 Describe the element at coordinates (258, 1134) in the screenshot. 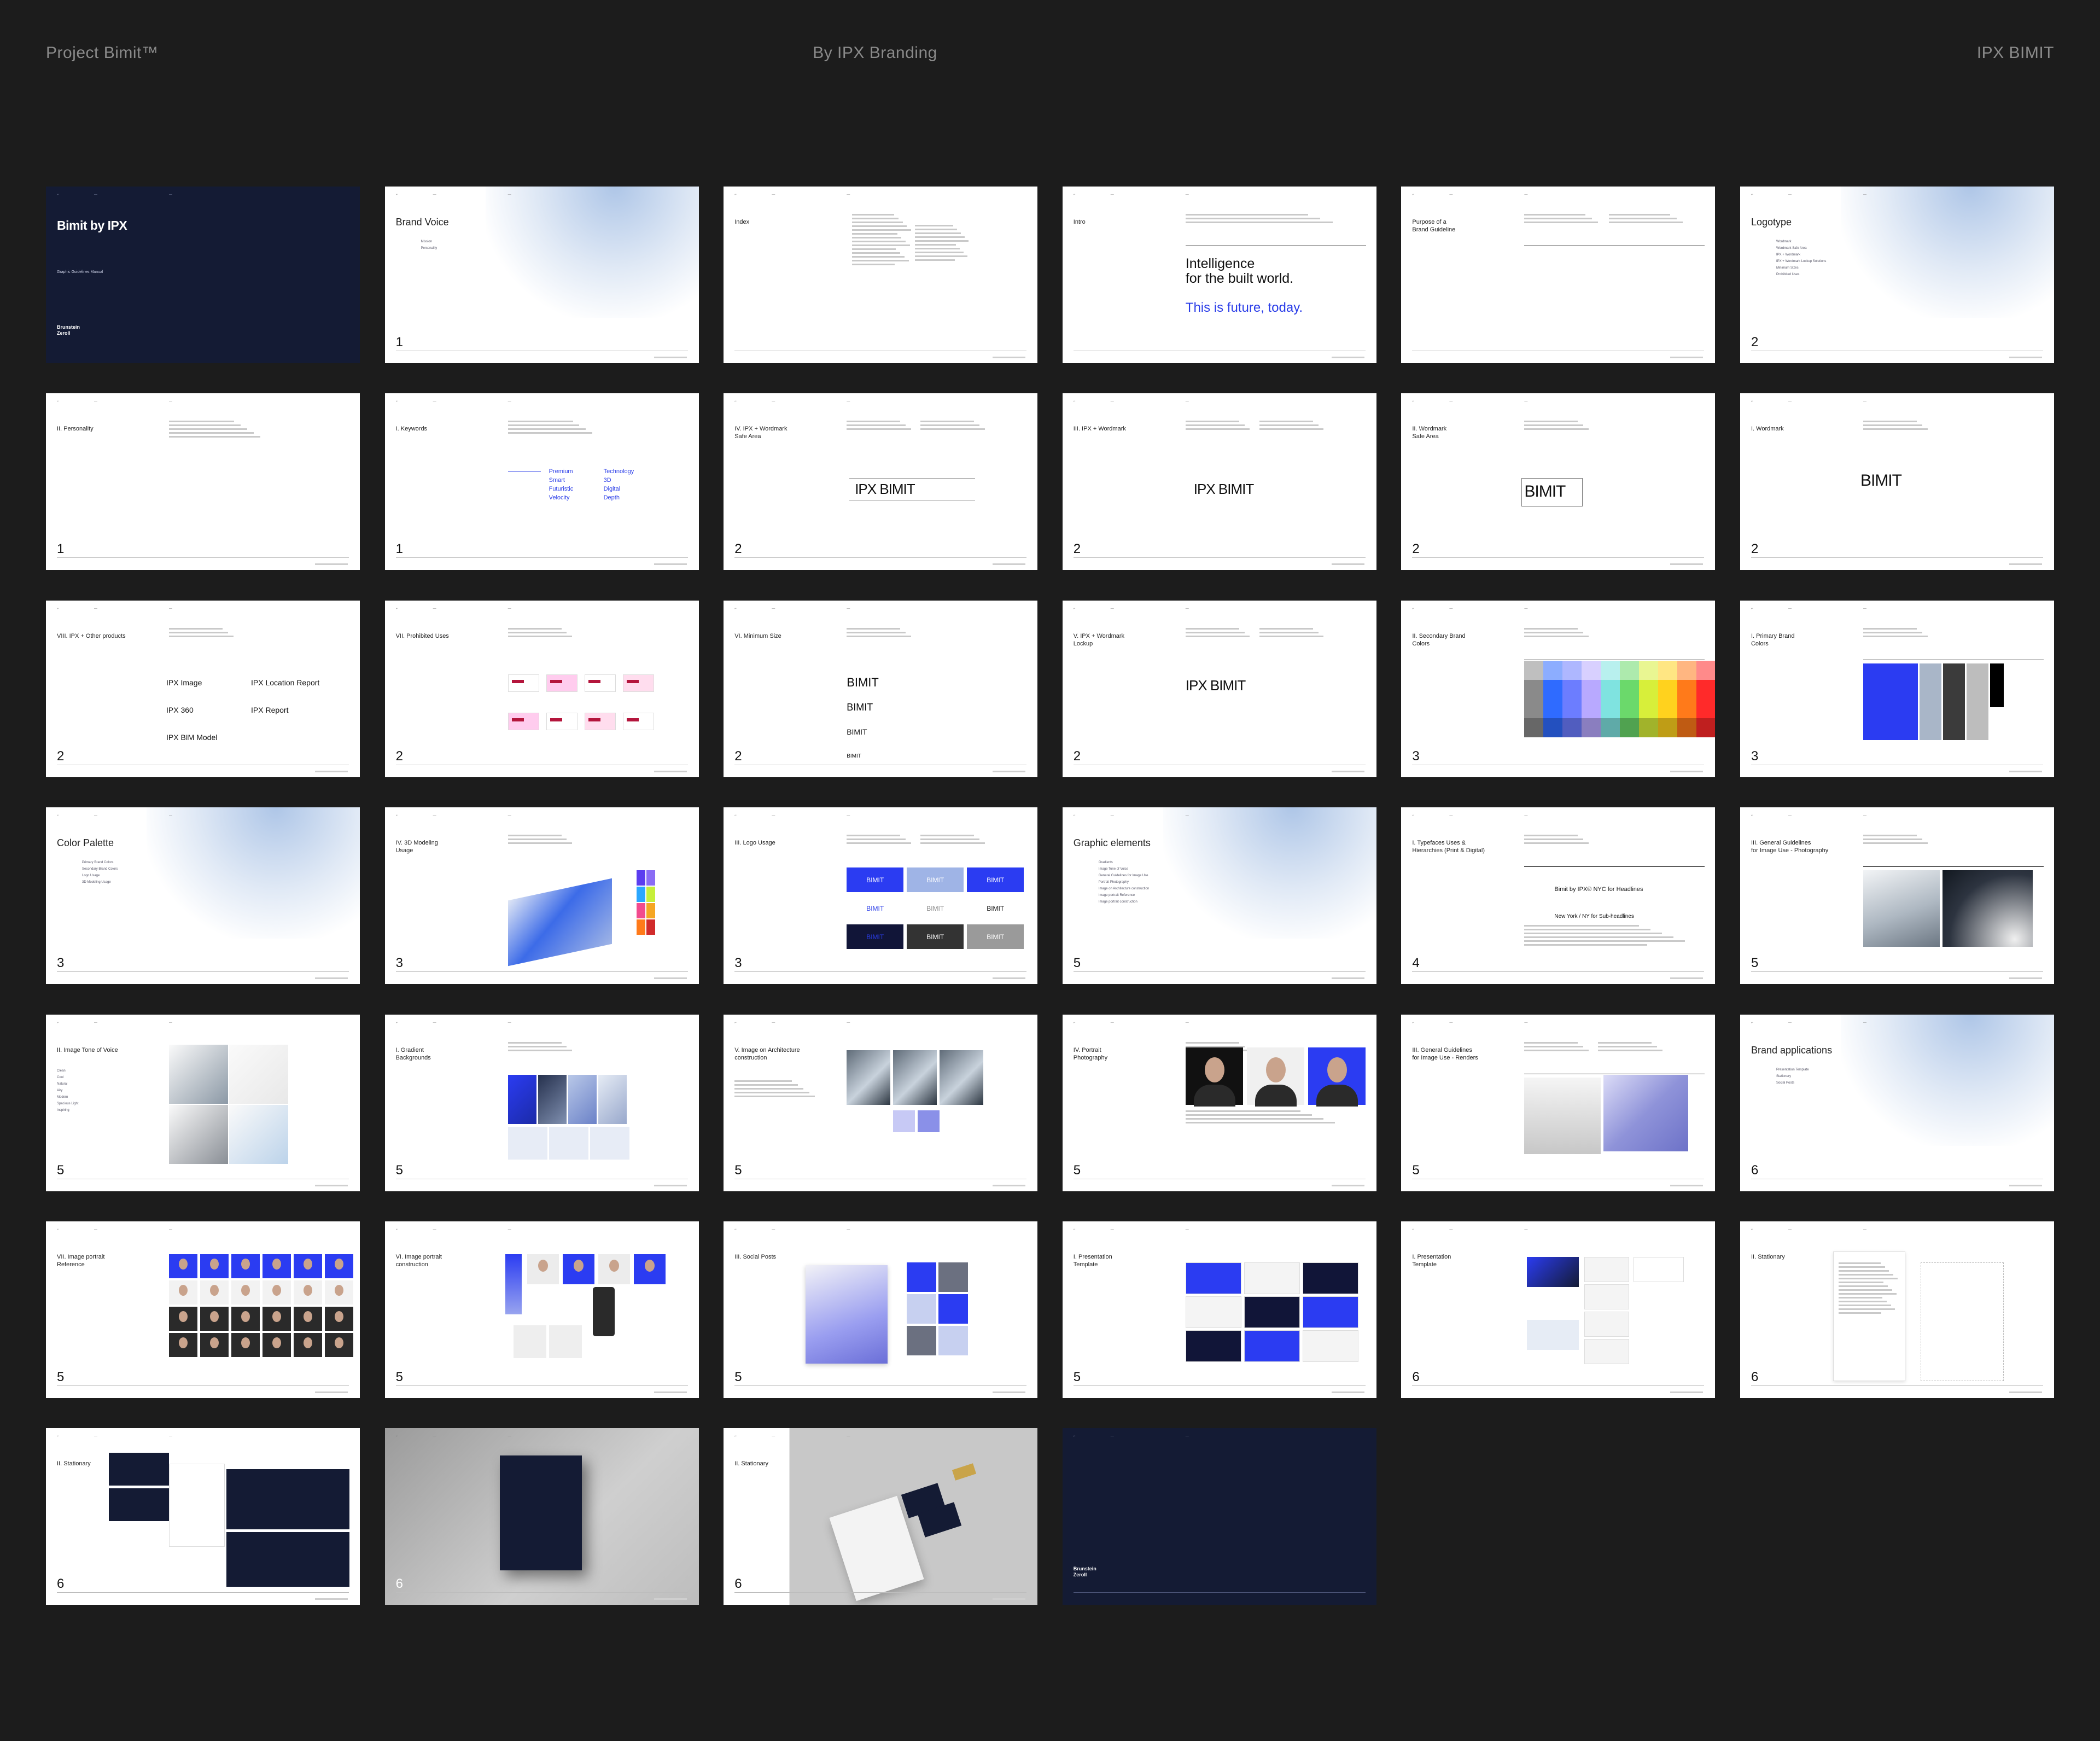

I see `tone-photo` at that location.